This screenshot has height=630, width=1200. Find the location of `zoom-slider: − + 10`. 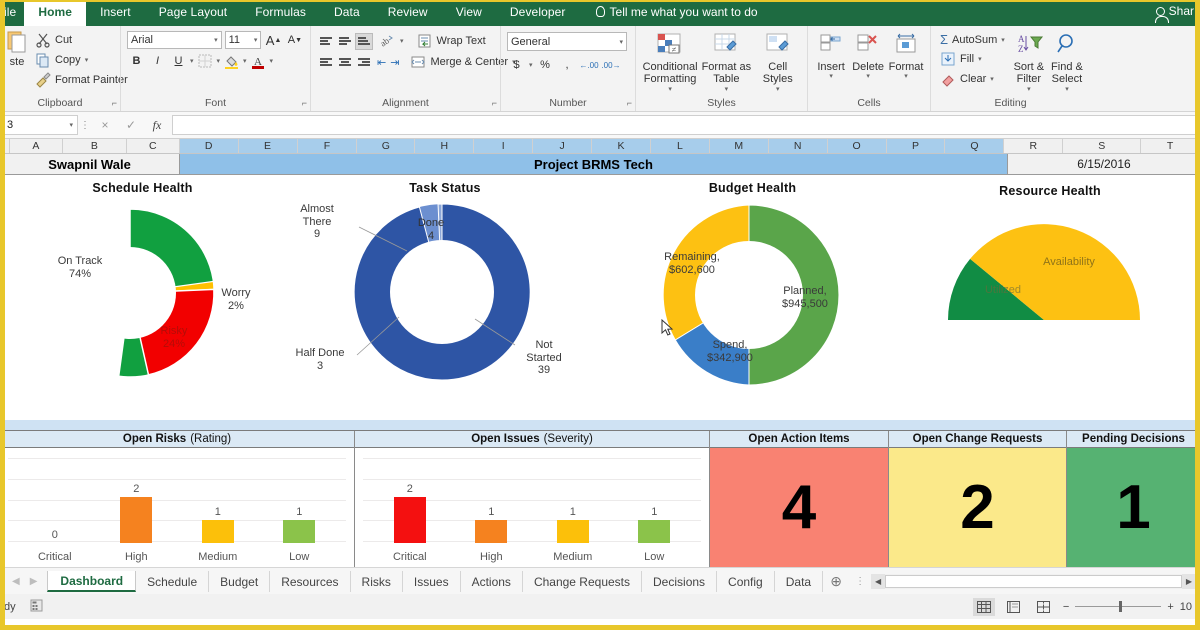

zoom-slider: − + 10 is located at coordinates (1127, 607).